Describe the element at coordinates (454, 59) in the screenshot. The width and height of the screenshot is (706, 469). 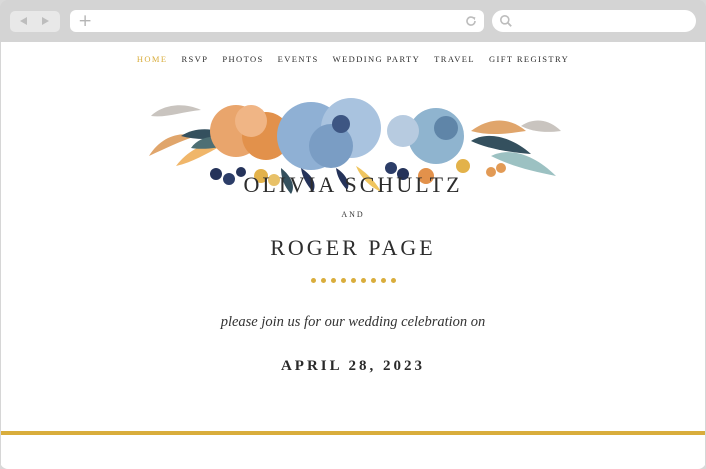
I see `nav-item-travel: TRAVEL` at that location.